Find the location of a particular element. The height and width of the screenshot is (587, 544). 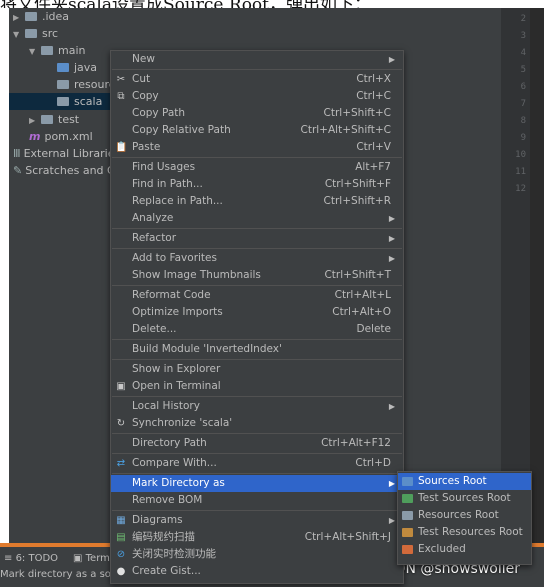

list-icon: ≡ is located at coordinates (10, 558).